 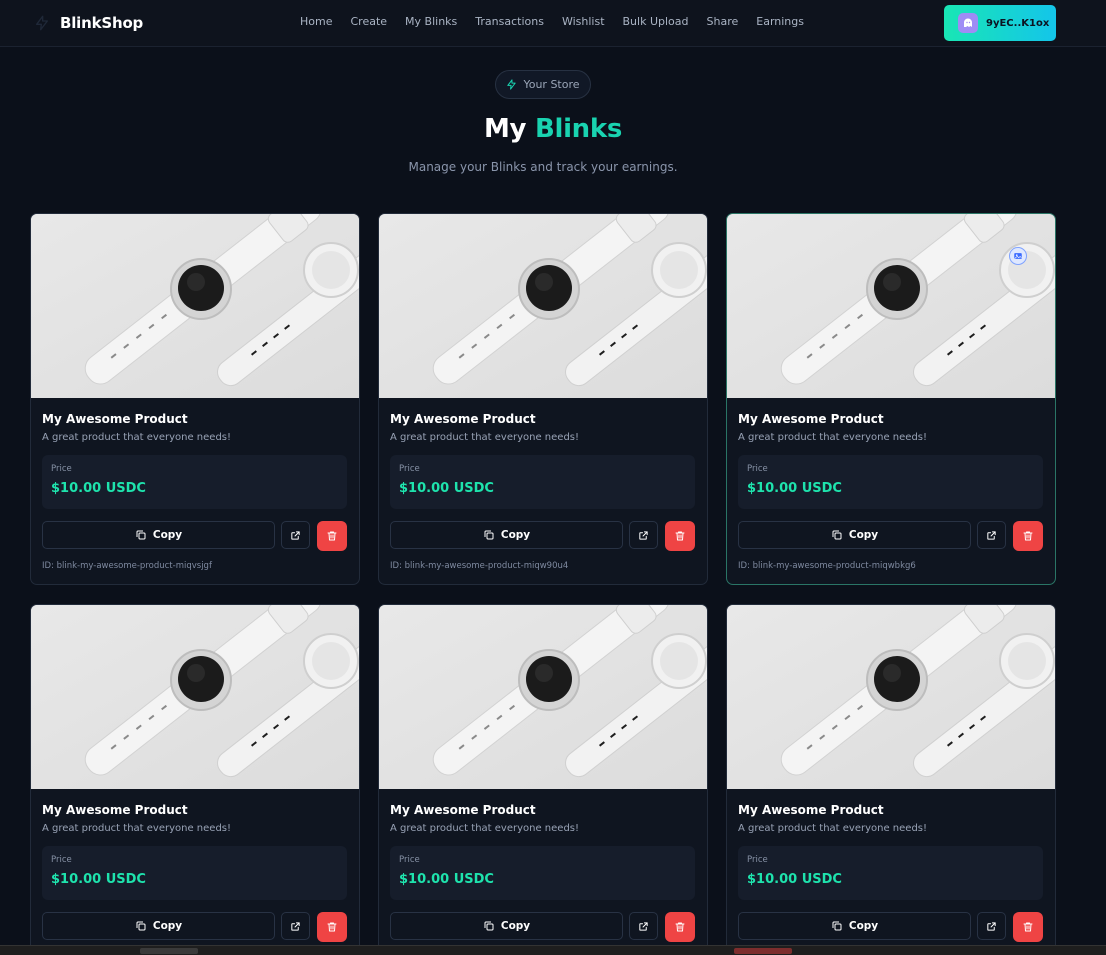 I want to click on wallet-button: 9yEC..K1ox, so click(x=1000, y=23).